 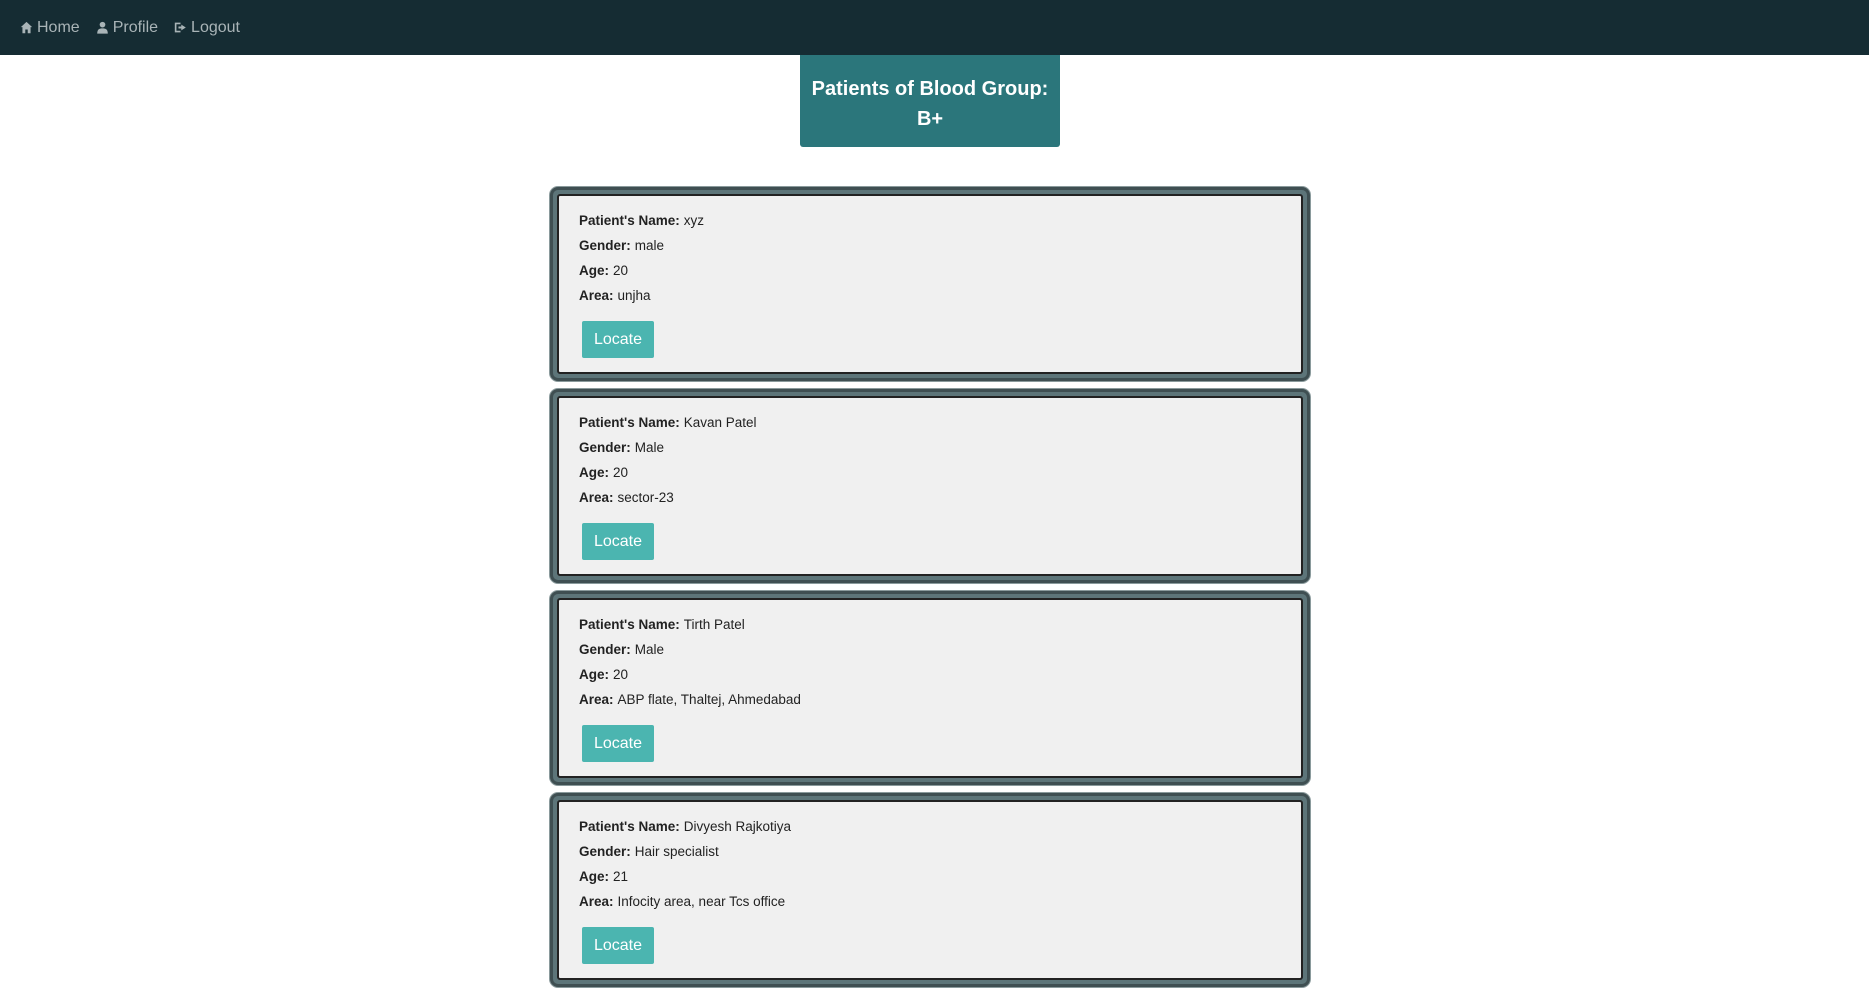 I want to click on nav-profile-link: Profile, so click(x=127, y=28).